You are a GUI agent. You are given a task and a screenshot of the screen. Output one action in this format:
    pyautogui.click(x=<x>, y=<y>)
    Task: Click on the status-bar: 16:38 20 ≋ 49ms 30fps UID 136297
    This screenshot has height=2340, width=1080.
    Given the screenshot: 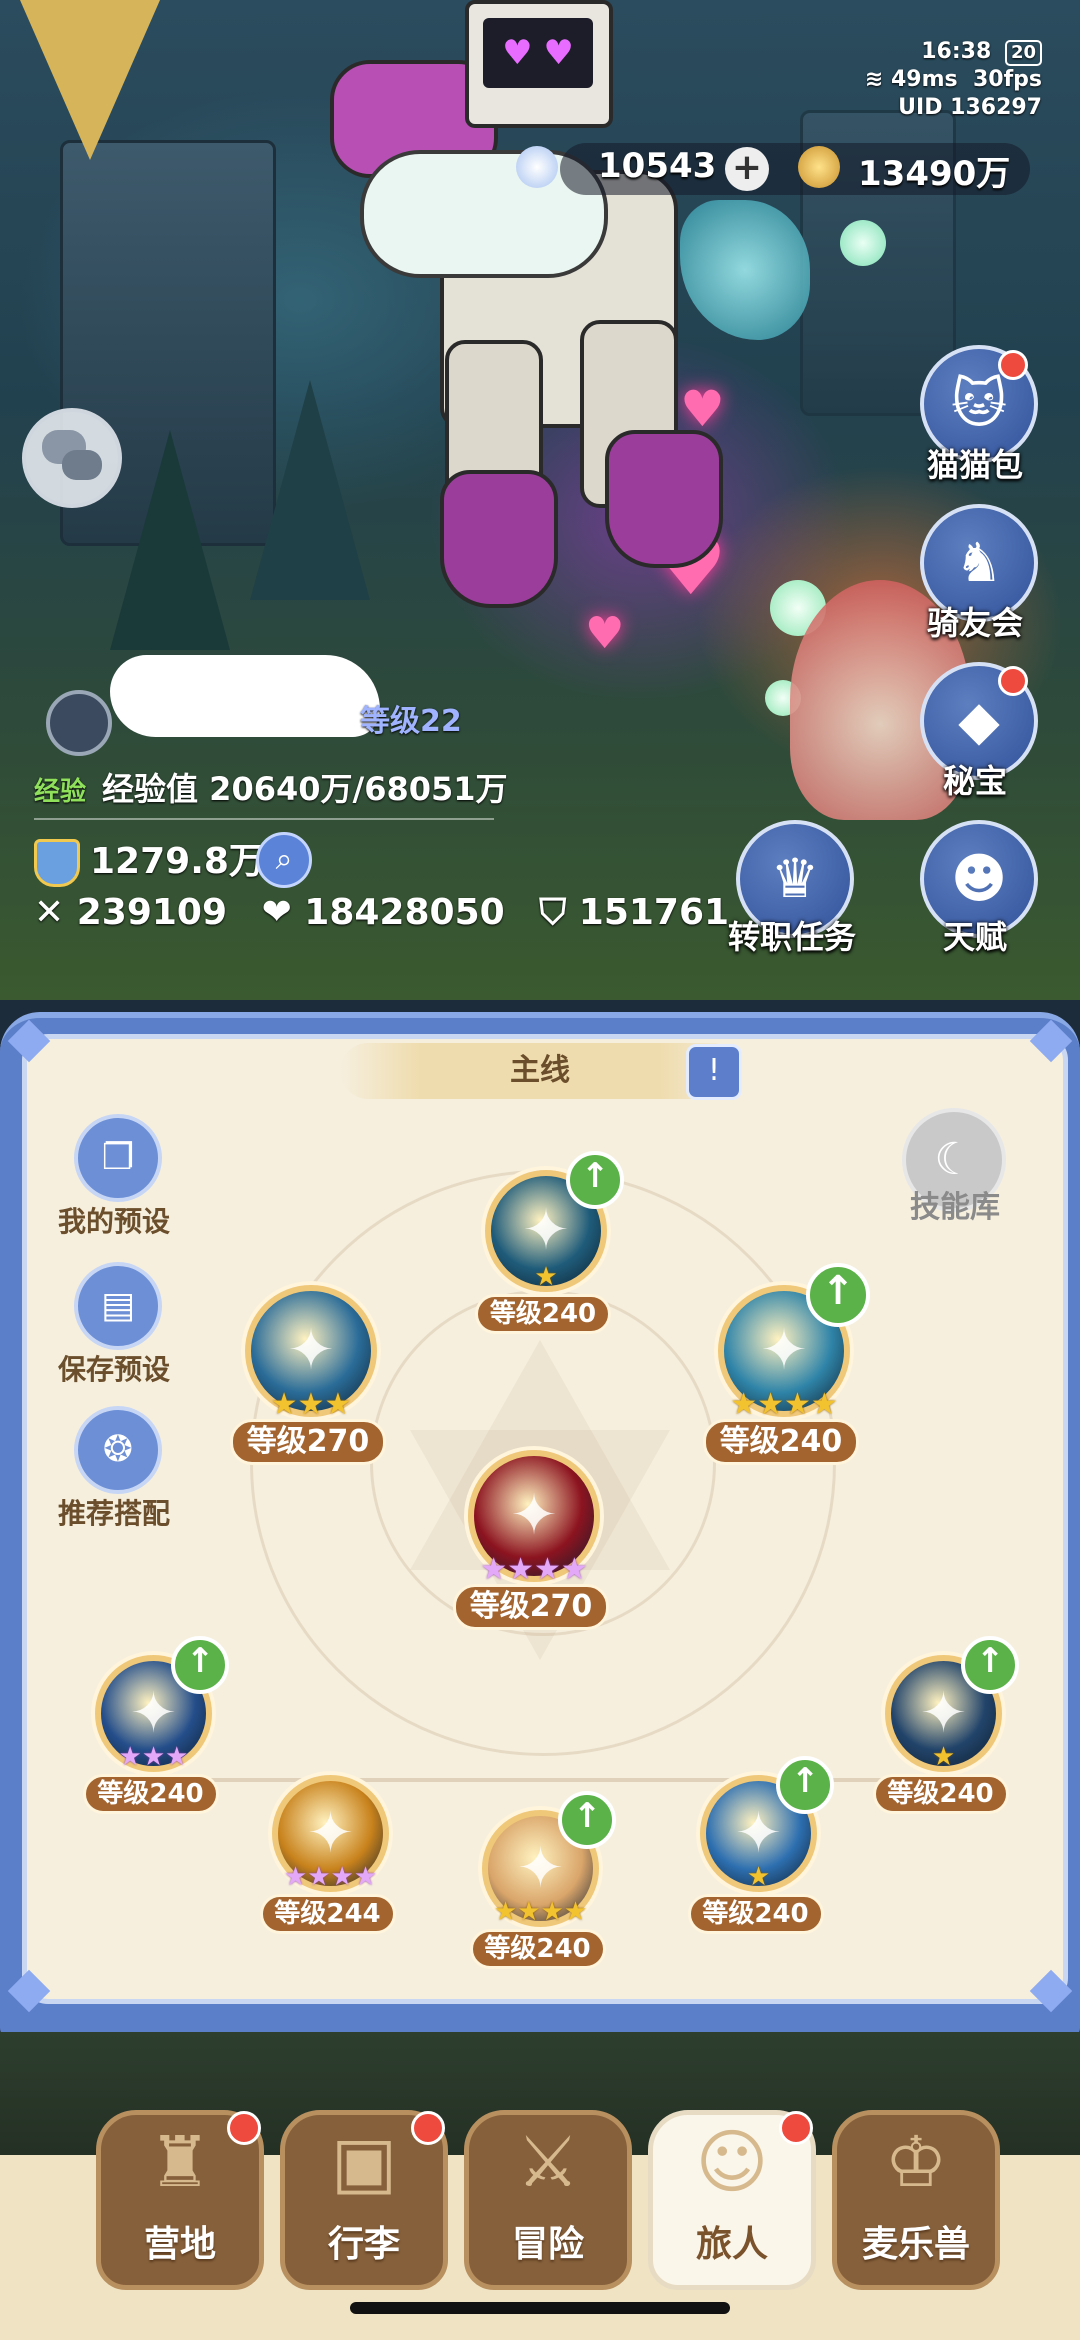 What is the action you would take?
    pyautogui.click(x=953, y=80)
    